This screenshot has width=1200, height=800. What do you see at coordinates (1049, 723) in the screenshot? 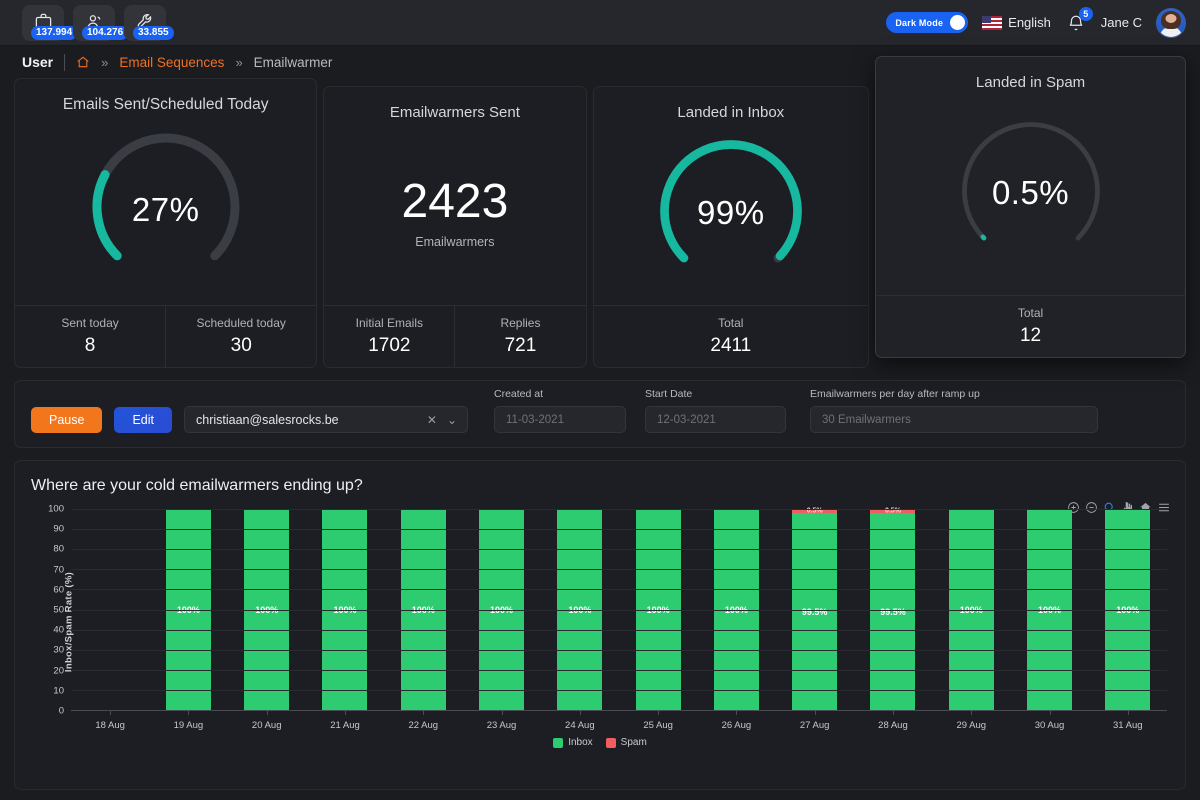
I see `x-axis-label: 30 Aug` at bounding box center [1049, 723].